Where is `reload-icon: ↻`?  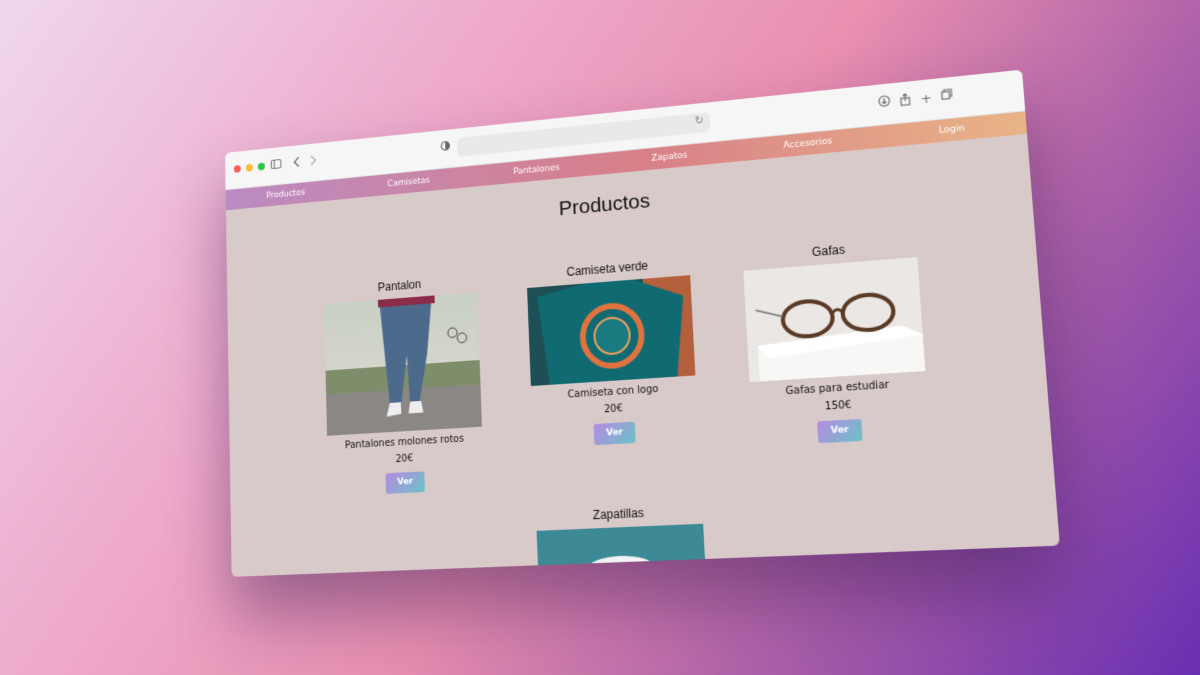 reload-icon: ↻ is located at coordinates (699, 121).